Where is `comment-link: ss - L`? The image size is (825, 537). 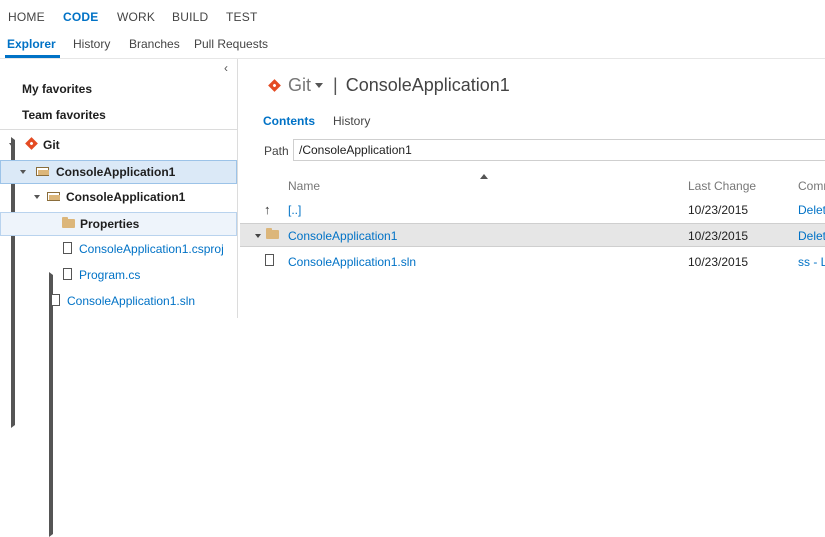
comment-link: ss - L is located at coordinates (811, 262).